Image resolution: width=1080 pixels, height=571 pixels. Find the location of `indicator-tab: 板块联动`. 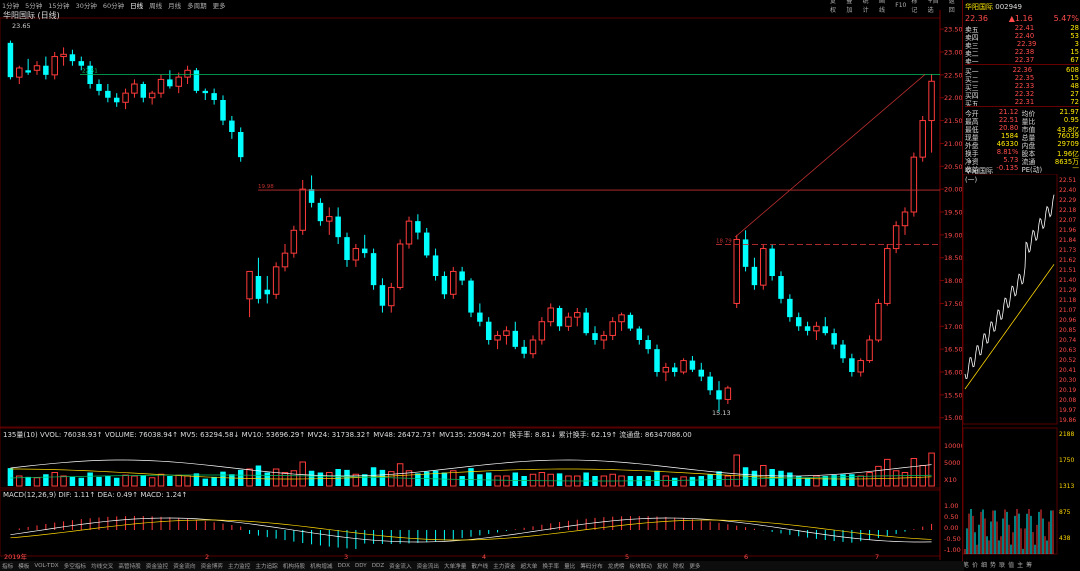

indicator-tab: 板块联动 is located at coordinates (641, 566).